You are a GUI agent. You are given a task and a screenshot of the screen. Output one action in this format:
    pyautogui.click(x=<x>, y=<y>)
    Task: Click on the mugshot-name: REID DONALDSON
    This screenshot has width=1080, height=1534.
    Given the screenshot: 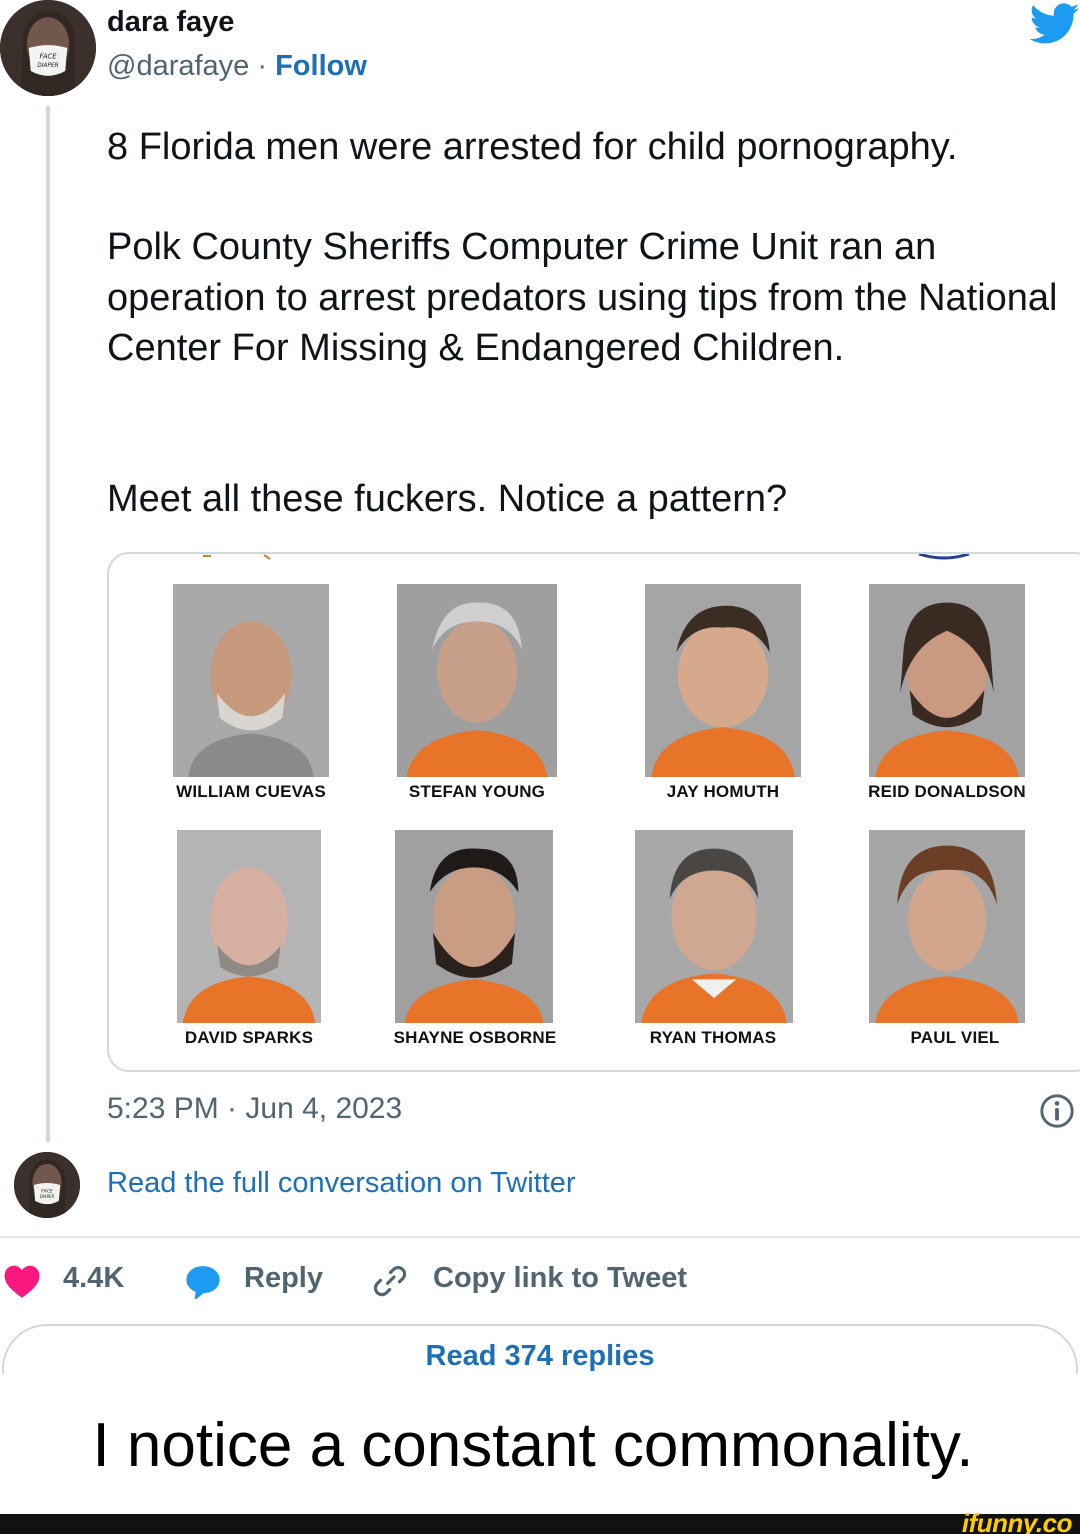 What is the action you would take?
    pyautogui.click(x=947, y=791)
    